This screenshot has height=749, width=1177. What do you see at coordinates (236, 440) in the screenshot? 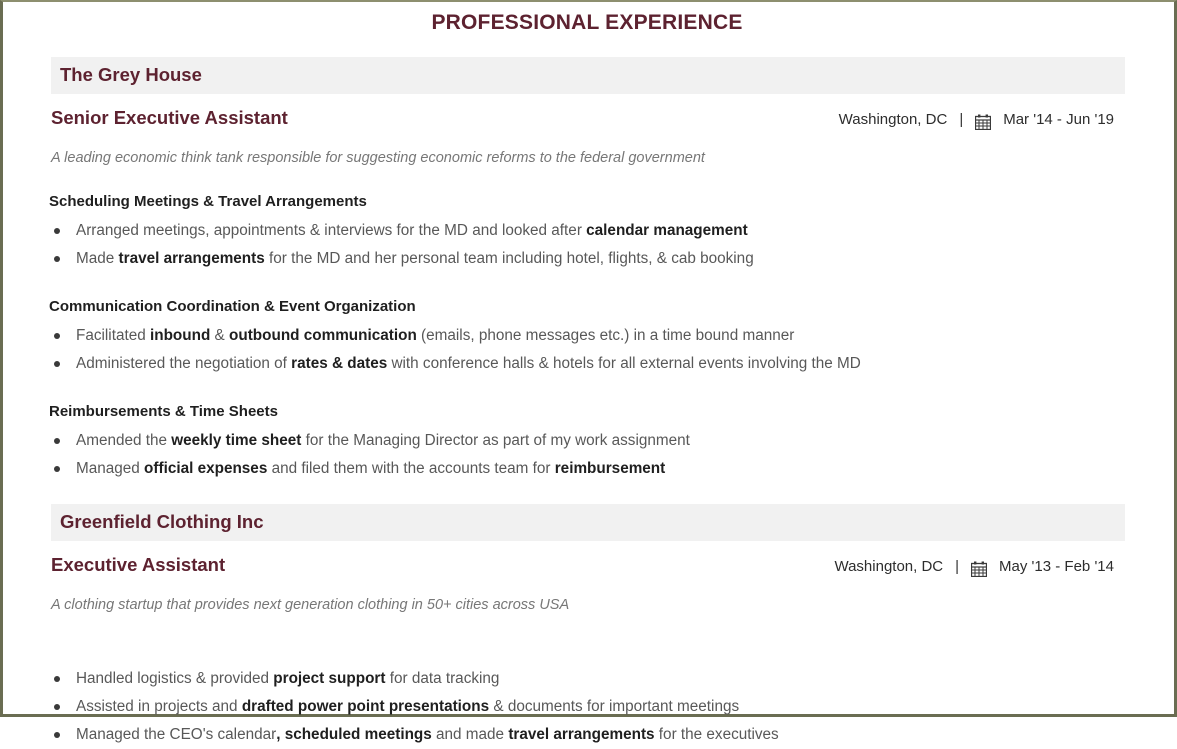
I see `bullet-emphasis: weekly time sheet` at bounding box center [236, 440].